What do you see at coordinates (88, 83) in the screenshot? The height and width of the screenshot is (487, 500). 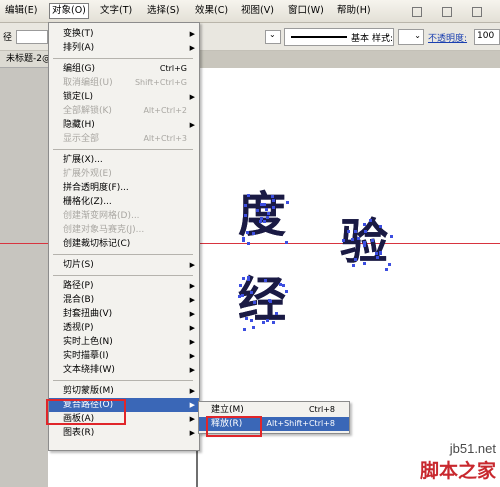 I see `menu-item-label: 取消编组(U)` at bounding box center [88, 83].